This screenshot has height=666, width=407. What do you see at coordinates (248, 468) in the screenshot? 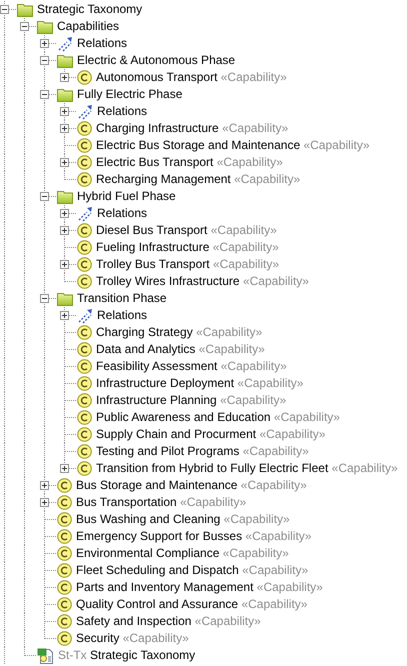
I see `tree-item-label: Transition from Hybrid to Fully Electric Fleet «Capability»` at bounding box center [248, 468].